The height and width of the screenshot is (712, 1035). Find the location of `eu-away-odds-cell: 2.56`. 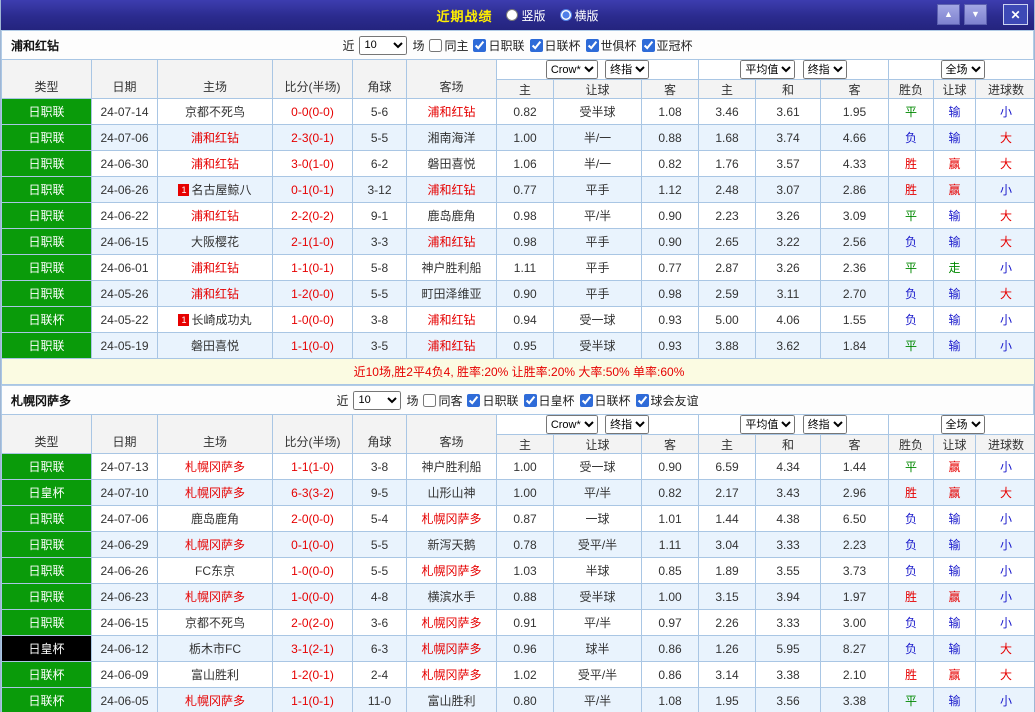

eu-away-odds-cell: 2.56 is located at coordinates (855, 241).